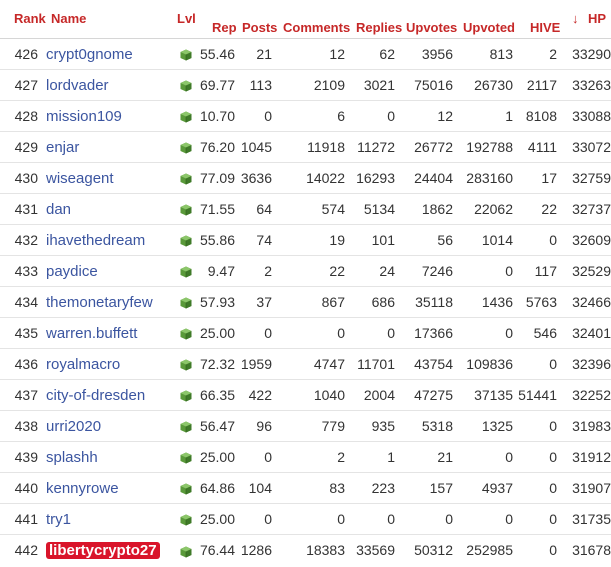 The height and width of the screenshot is (567, 611). I want to click on rank-cell: 438, so click(26, 426).